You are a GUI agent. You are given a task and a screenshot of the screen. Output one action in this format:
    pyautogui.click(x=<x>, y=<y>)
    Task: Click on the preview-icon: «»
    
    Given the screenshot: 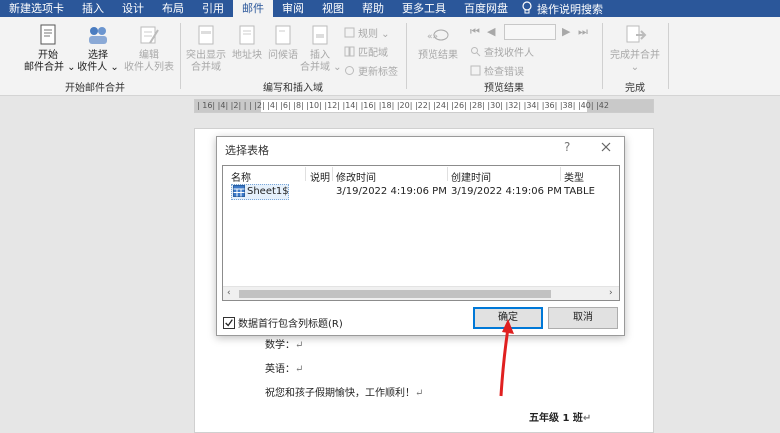 What is the action you would take?
    pyautogui.click(x=438, y=35)
    